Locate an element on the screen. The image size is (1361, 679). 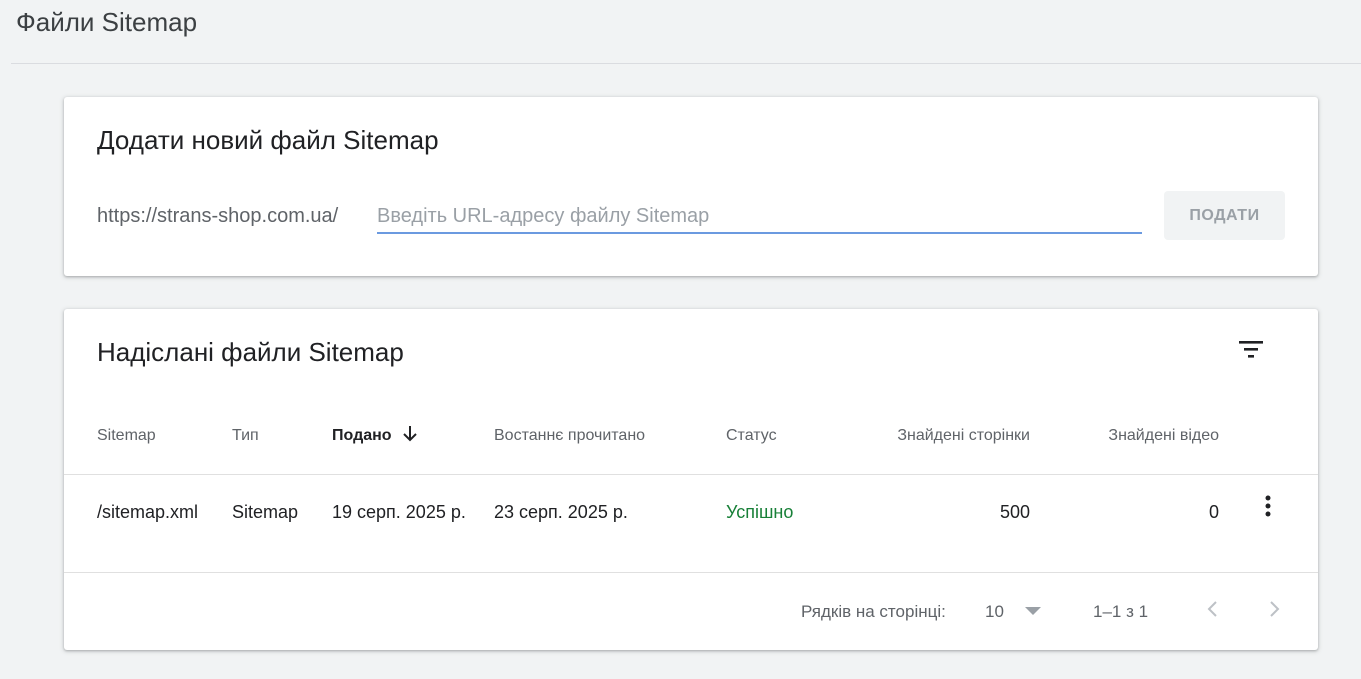
filter-list-icon is located at coordinates (1251, 349).